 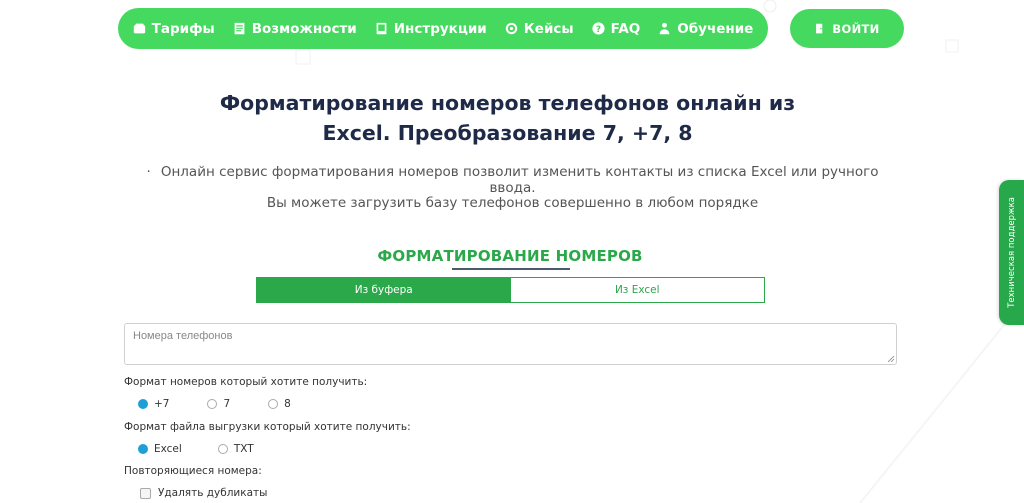 I want to click on radio-label: Excel, so click(x=168, y=449).